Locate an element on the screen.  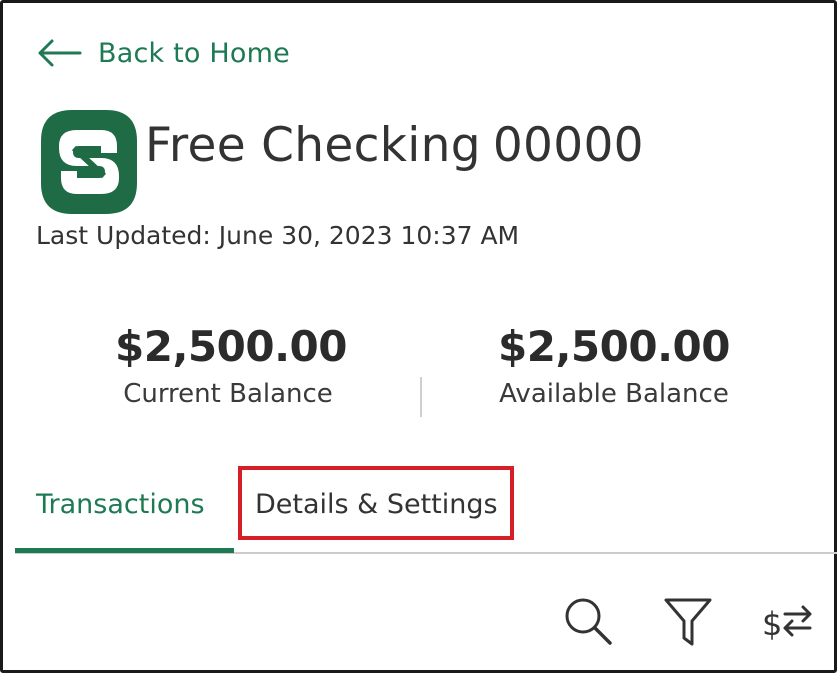
account-title: Free Checking 00000 is located at coordinates (394, 145).